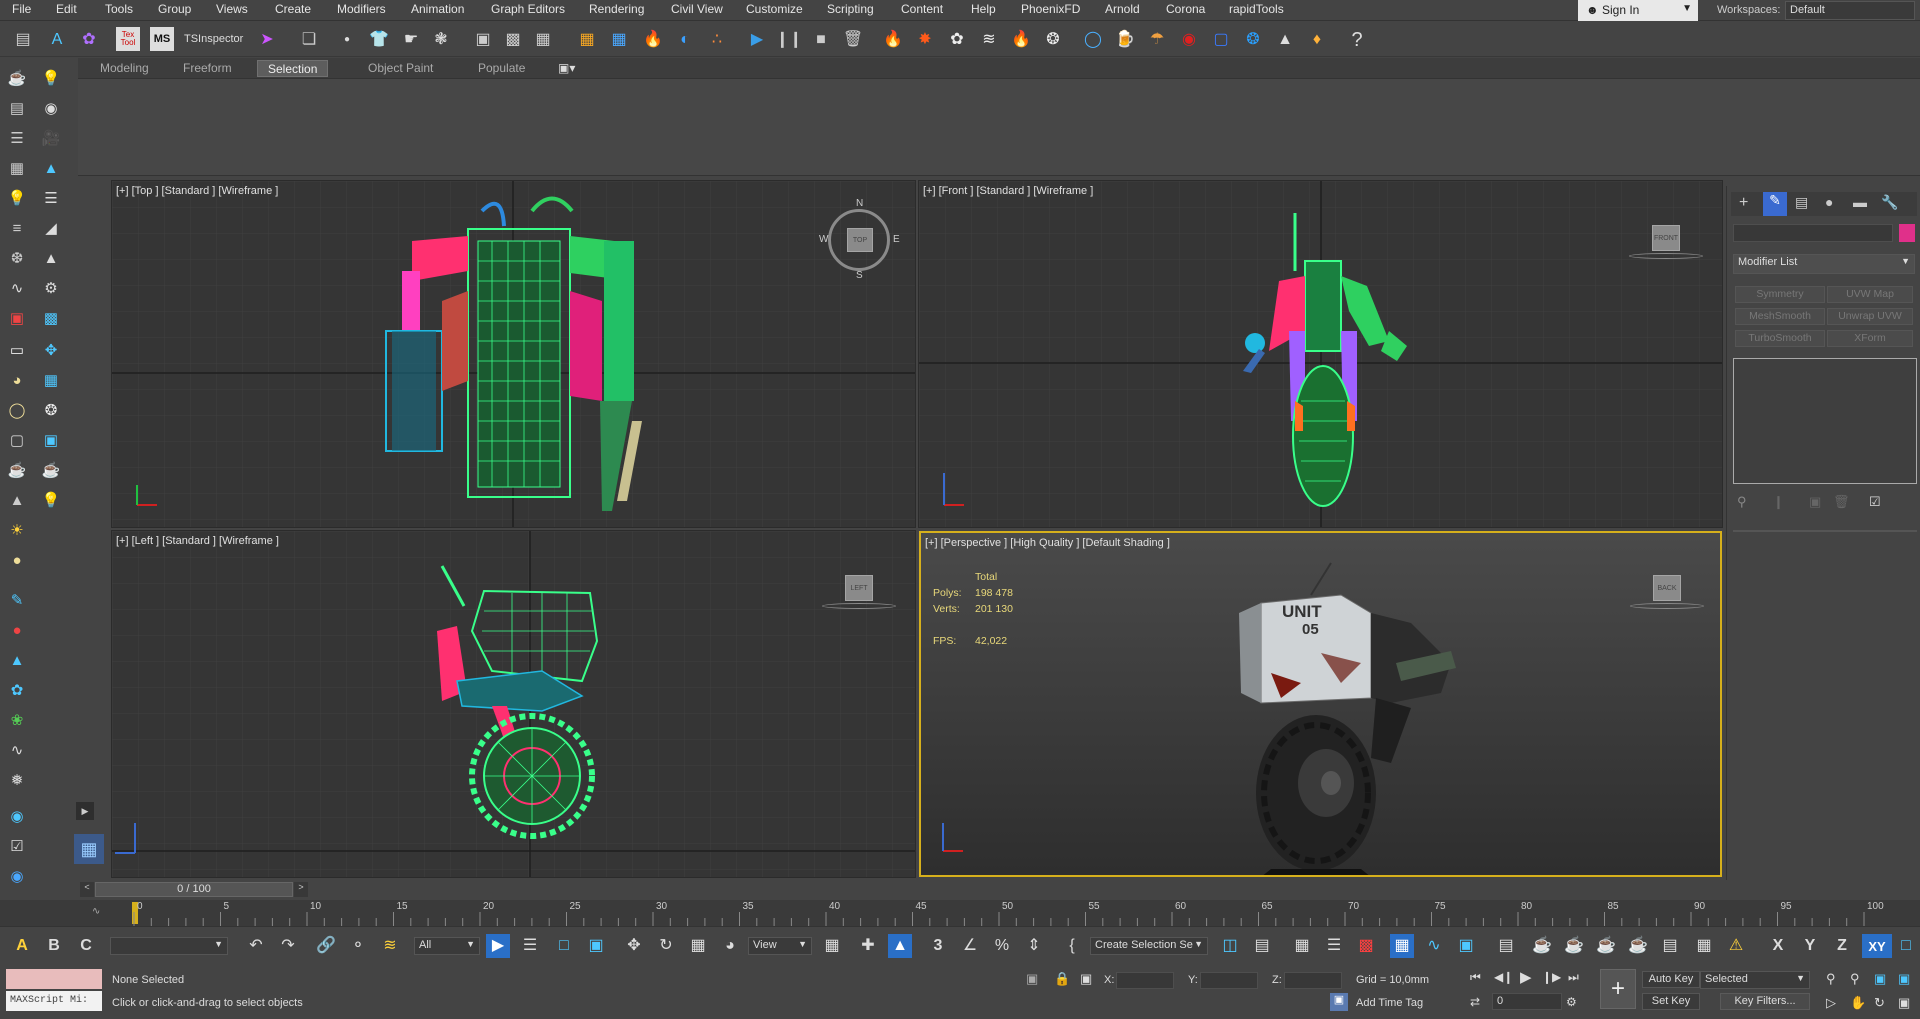  I want to click on modifier-stack, so click(1825, 421).